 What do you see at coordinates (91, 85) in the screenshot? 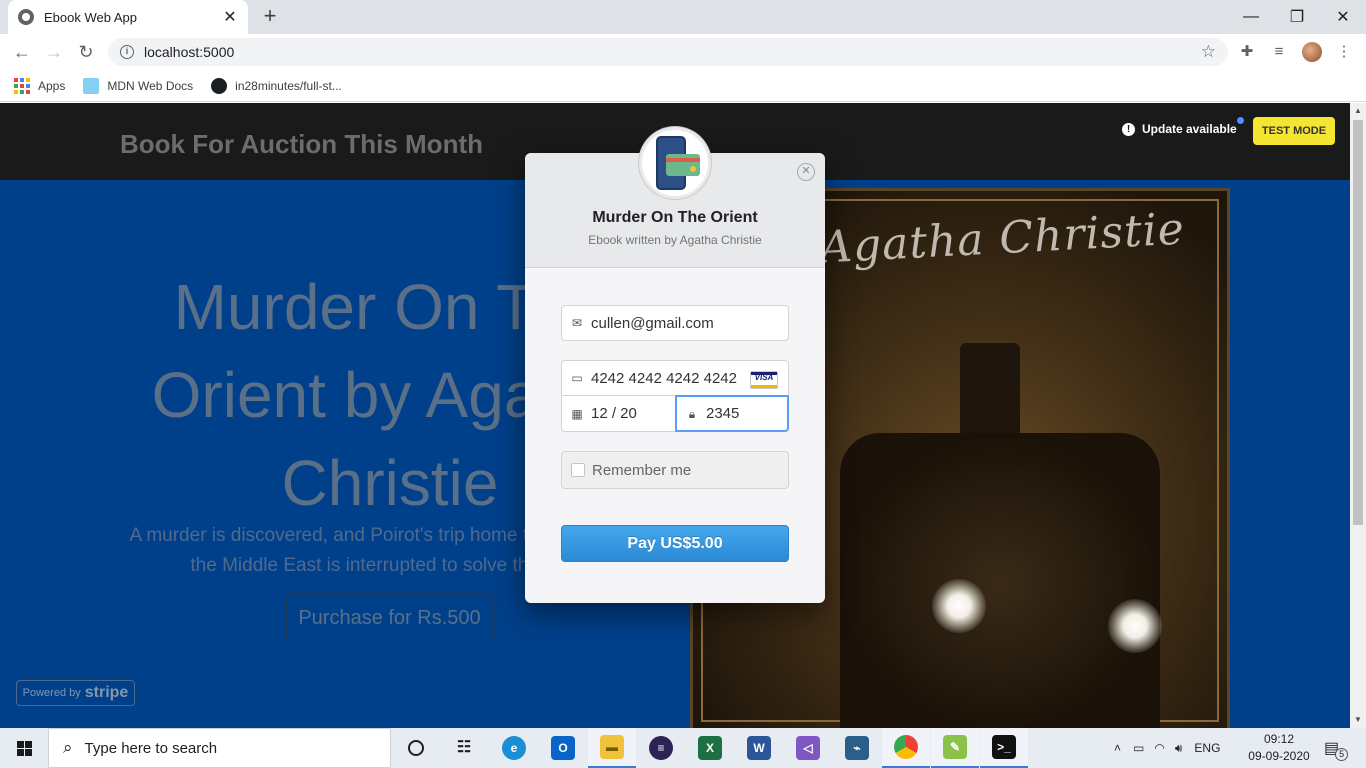
I see `mdn-icon` at bounding box center [91, 85].